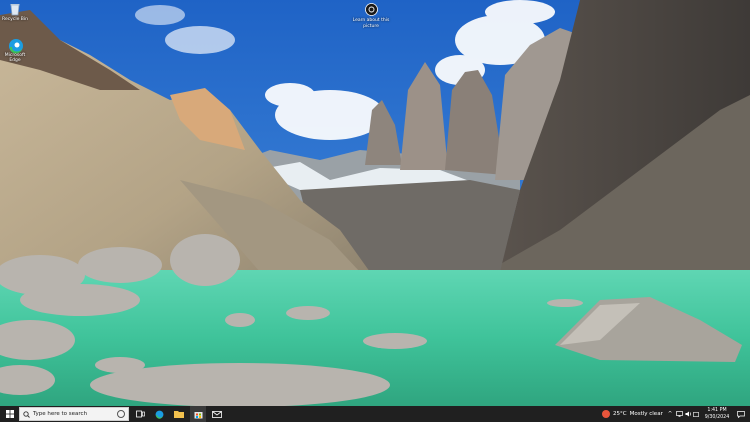 This screenshot has height=422, width=750. I want to click on search-box: Type here to search, so click(74, 414).